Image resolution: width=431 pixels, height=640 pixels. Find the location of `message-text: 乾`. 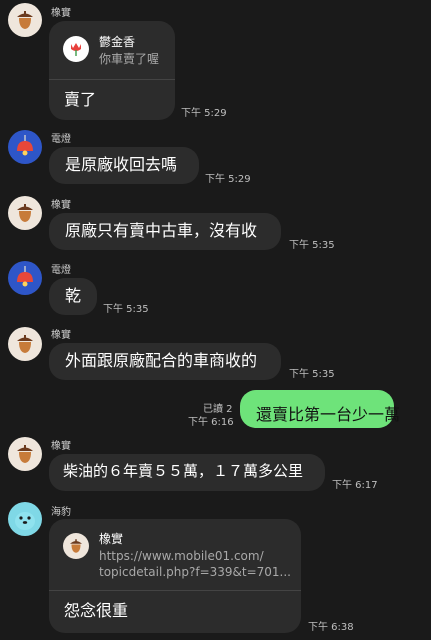

message-text: 乾 is located at coordinates (73, 295).